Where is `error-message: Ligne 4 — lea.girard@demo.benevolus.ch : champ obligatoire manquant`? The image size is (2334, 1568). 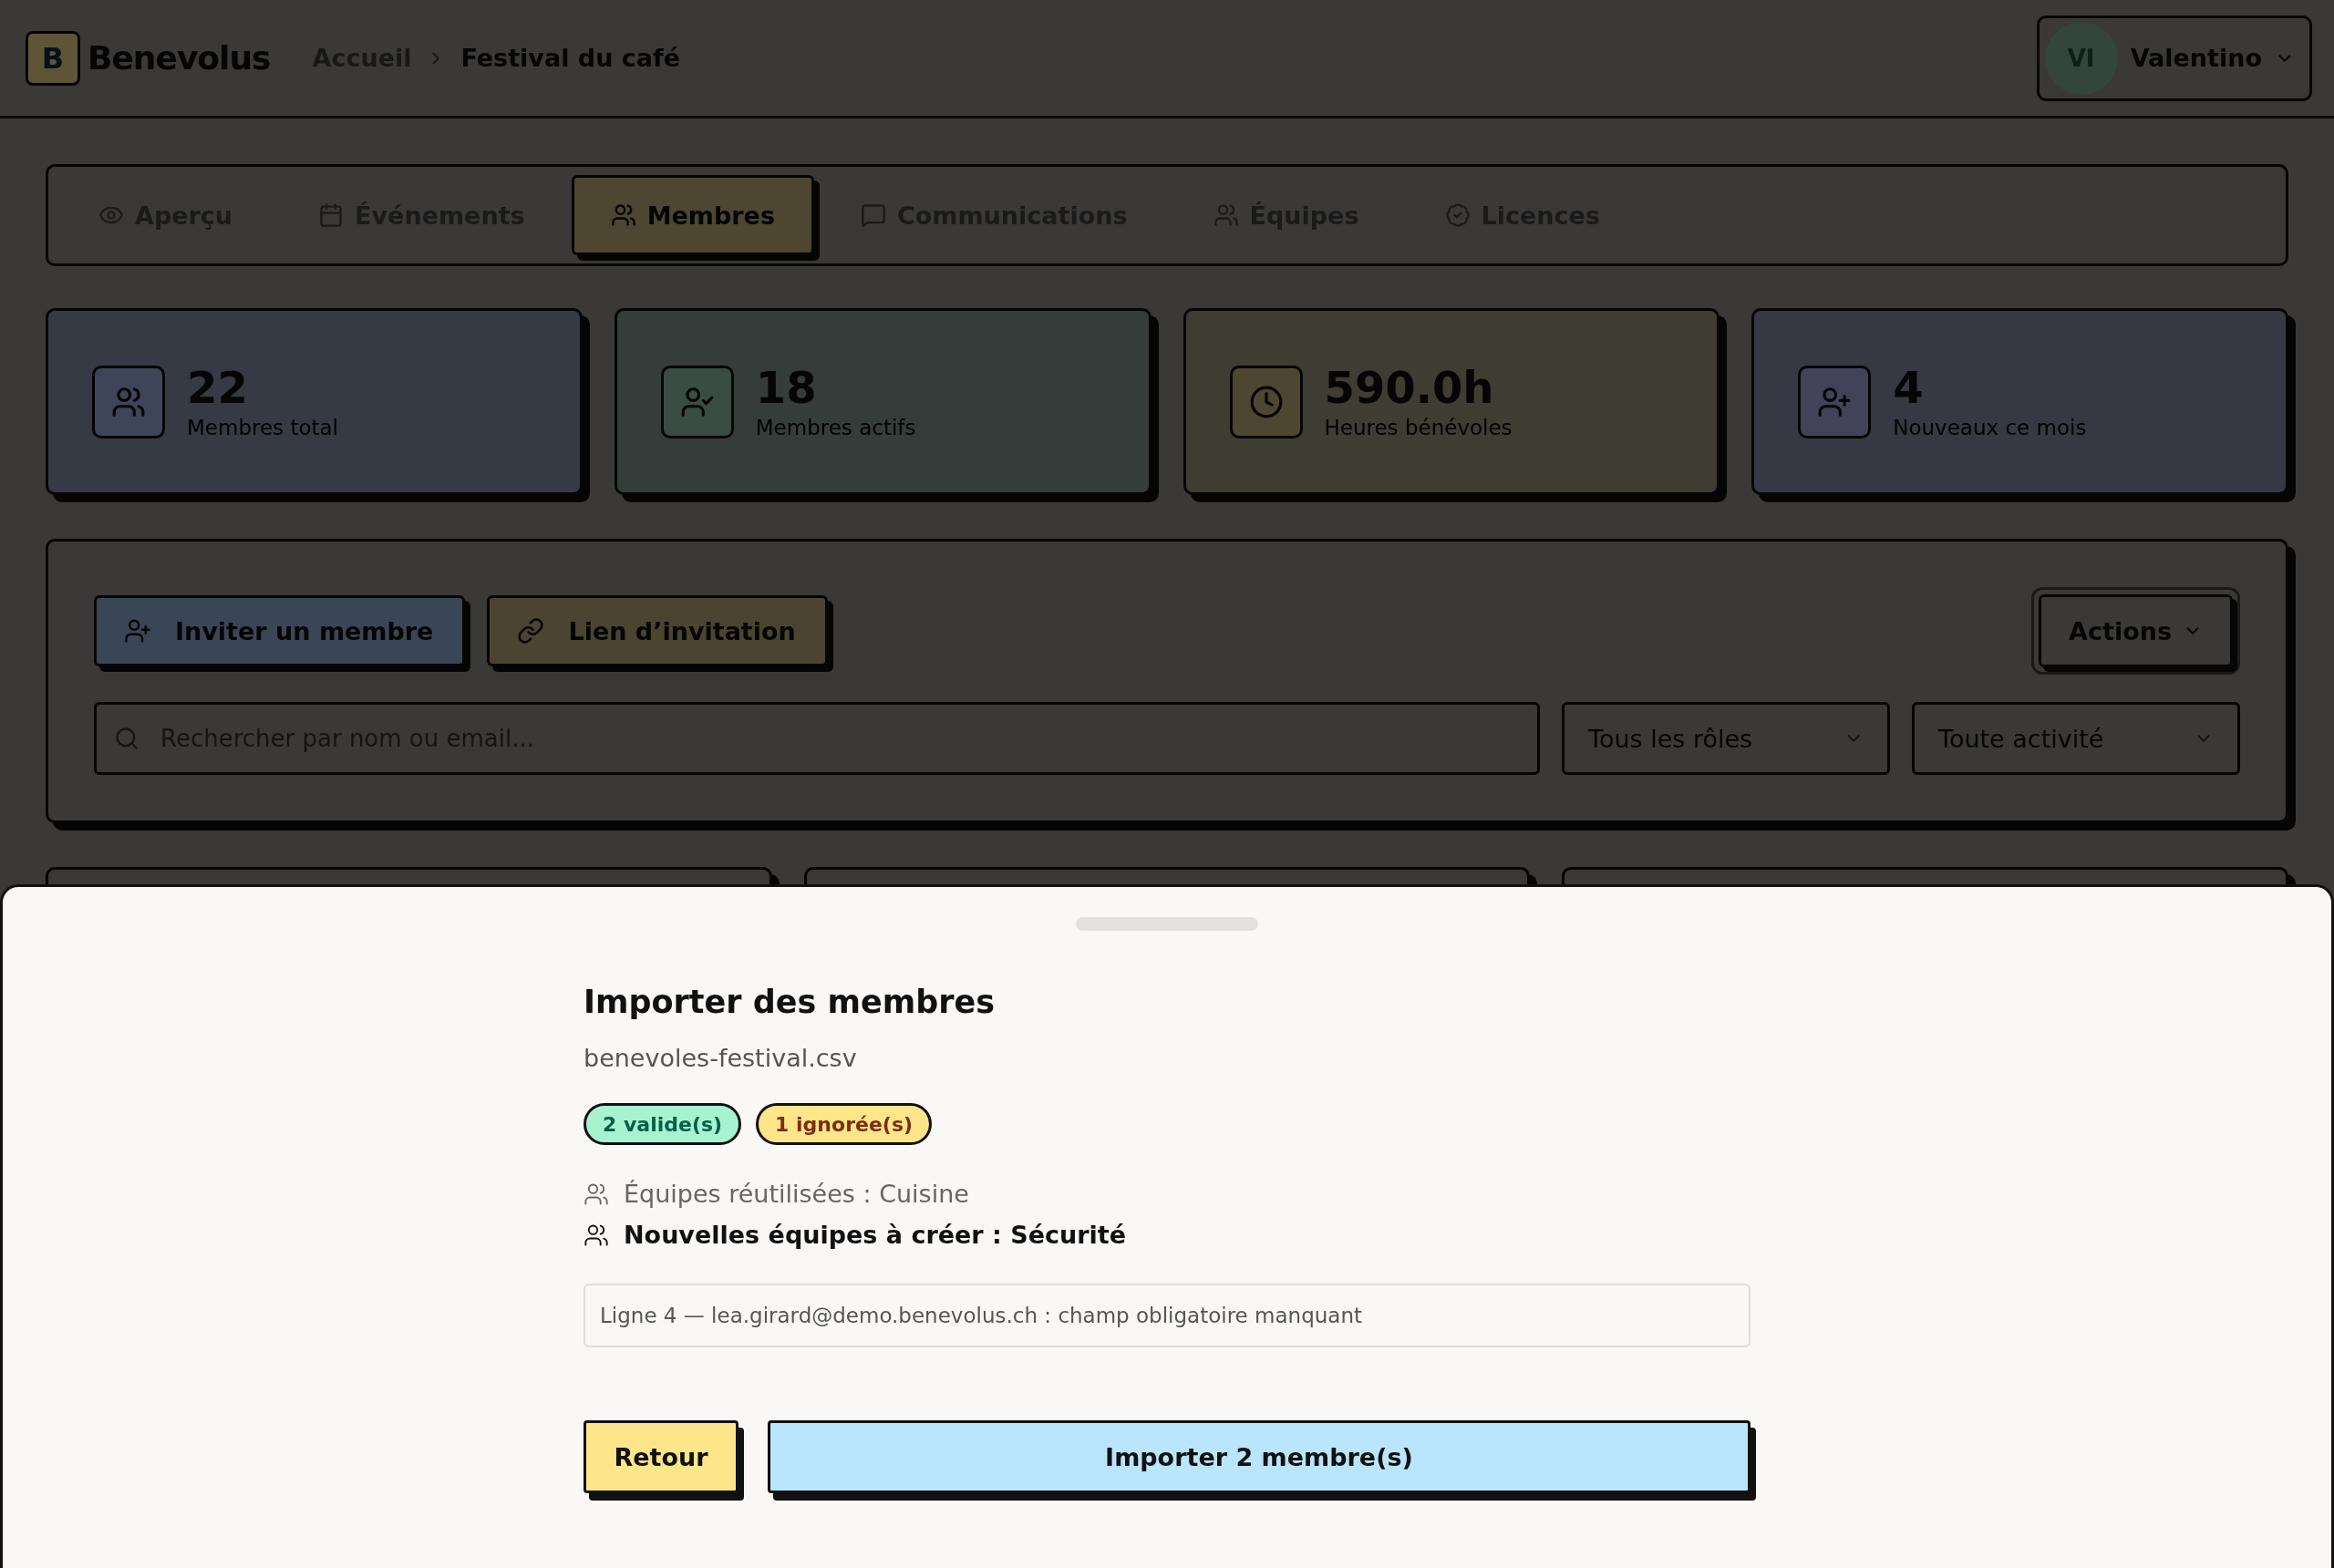
error-message: Ligne 4 — lea.girard@demo.benevolus.ch : champ obligatoire manquant is located at coordinates (982, 1315).